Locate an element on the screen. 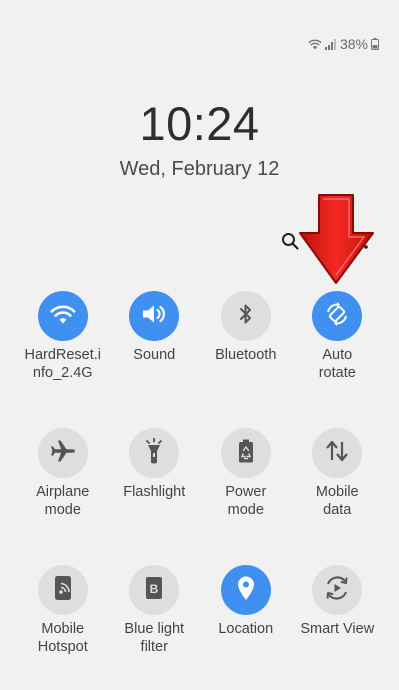 Image resolution: width=399 pixels, height=690 pixels. flashlight-toggle is located at coordinates (154, 453).